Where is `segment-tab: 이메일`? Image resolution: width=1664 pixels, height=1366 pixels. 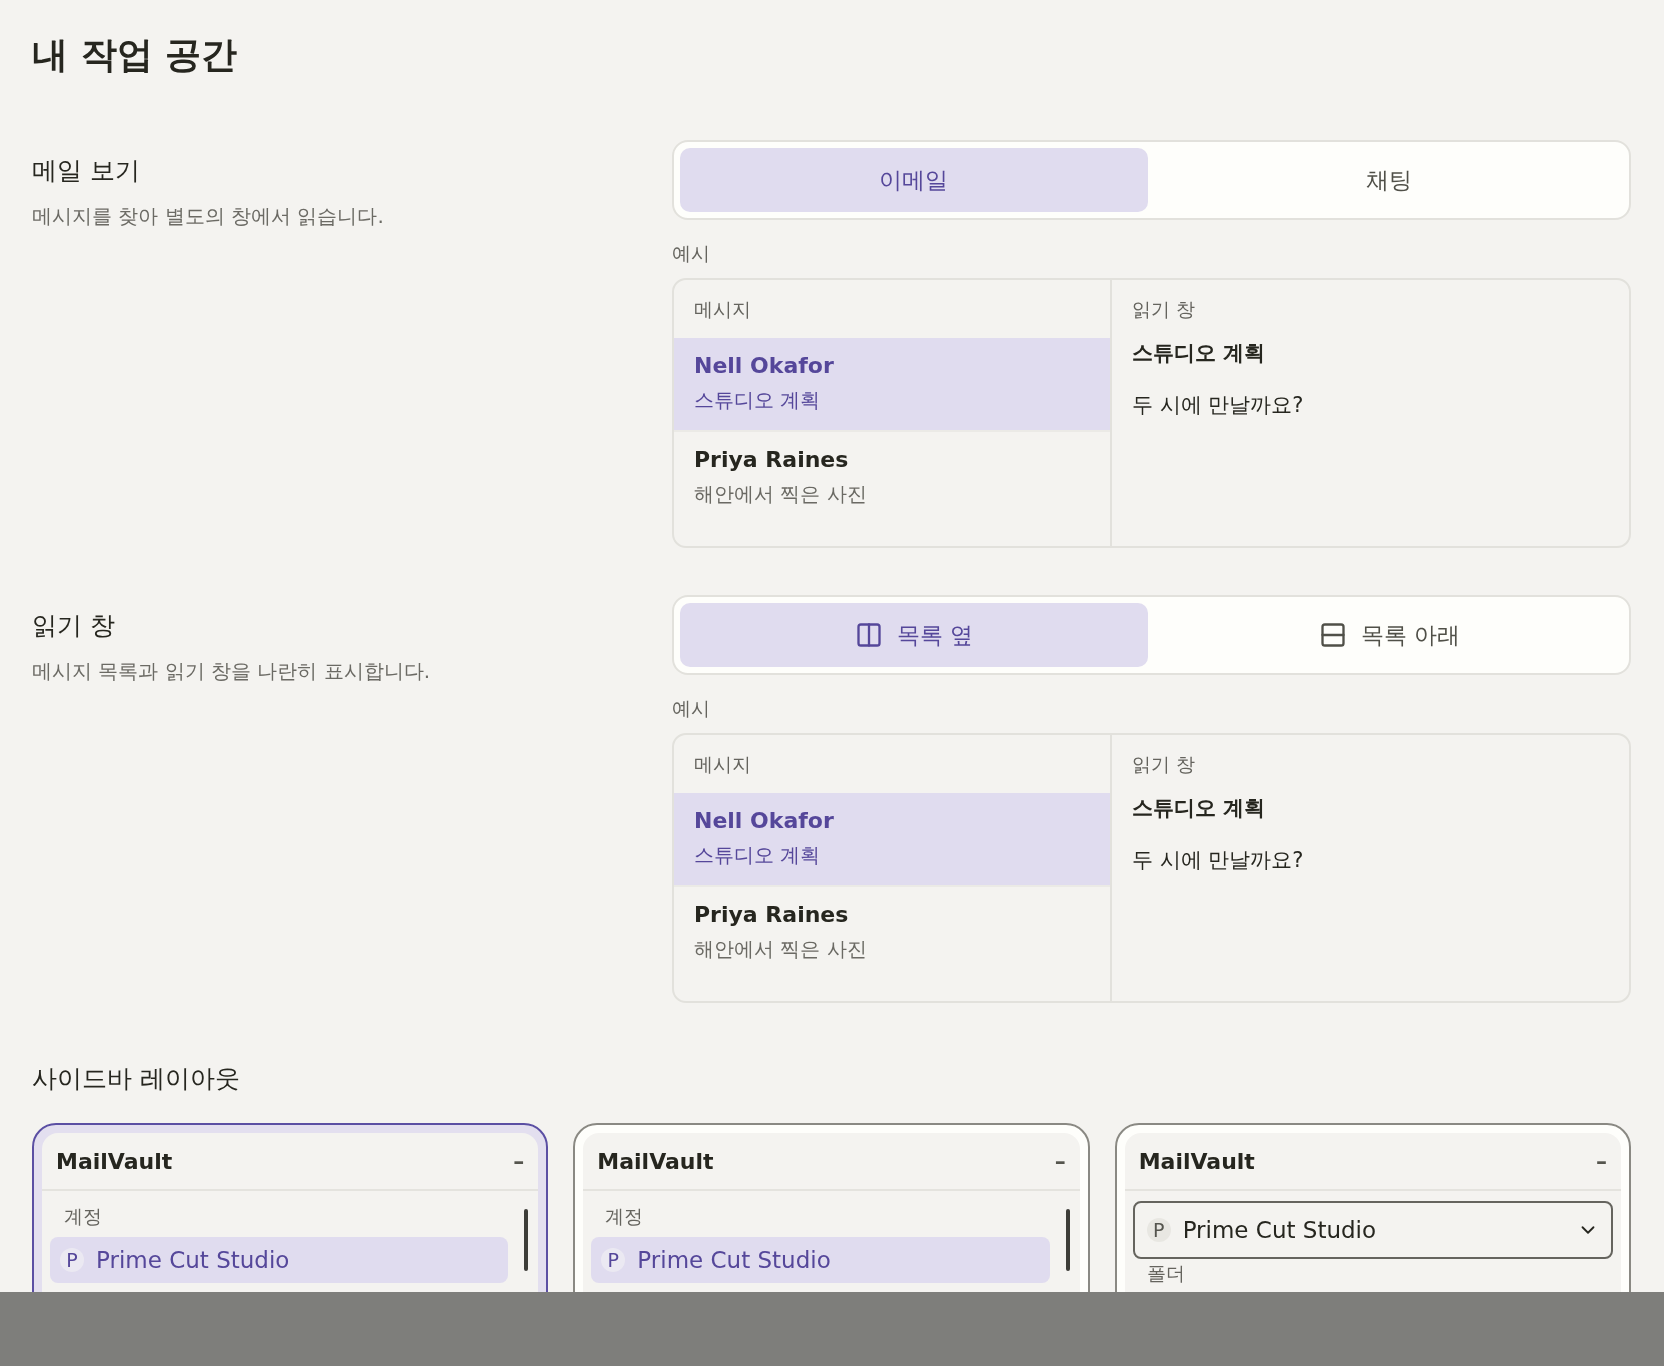 segment-tab: 이메일 is located at coordinates (914, 180).